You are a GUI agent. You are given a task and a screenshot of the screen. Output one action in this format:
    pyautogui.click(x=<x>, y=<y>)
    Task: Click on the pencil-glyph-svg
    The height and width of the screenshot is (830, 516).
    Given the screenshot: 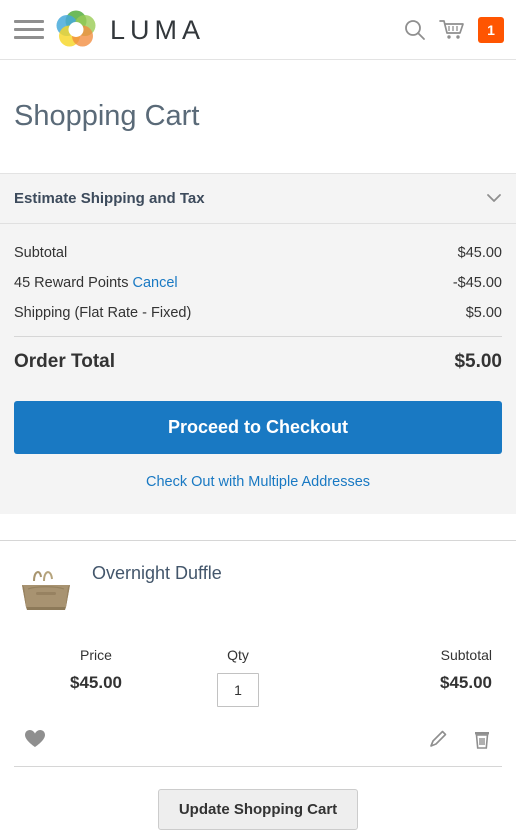 What is the action you would take?
    pyautogui.click(x=438, y=739)
    